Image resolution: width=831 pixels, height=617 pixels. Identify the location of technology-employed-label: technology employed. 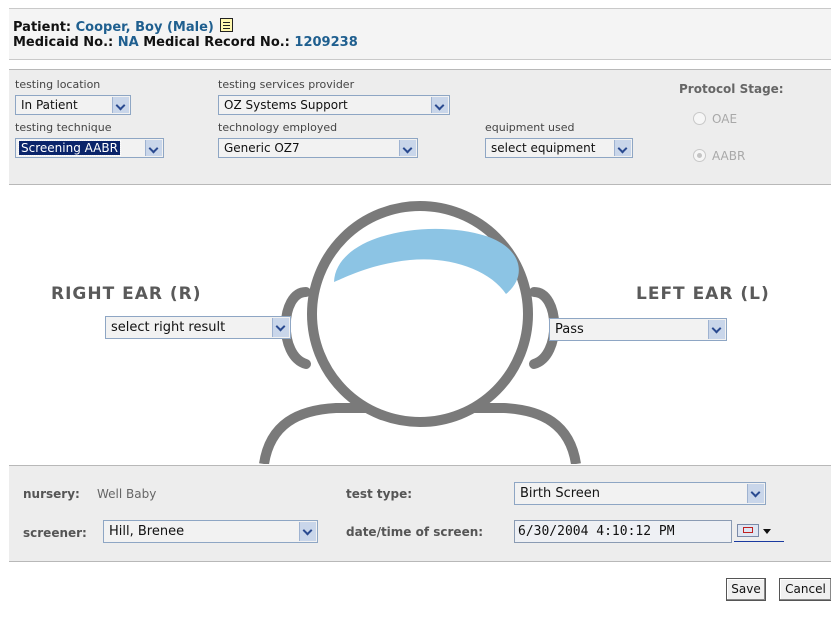
(278, 127).